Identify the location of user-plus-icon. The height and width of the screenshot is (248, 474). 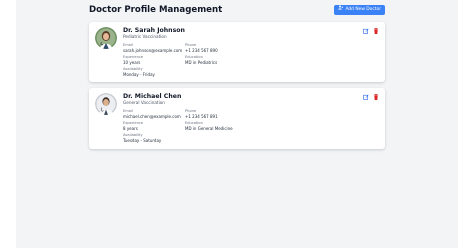
(341, 10).